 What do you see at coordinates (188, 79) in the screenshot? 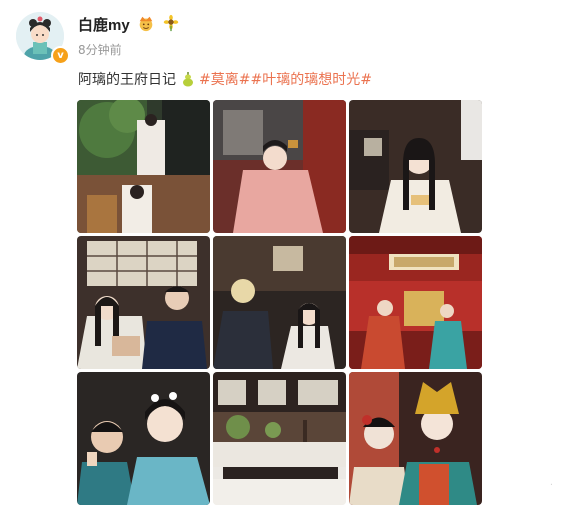
I see `gourd-emoji-icon` at bounding box center [188, 79].